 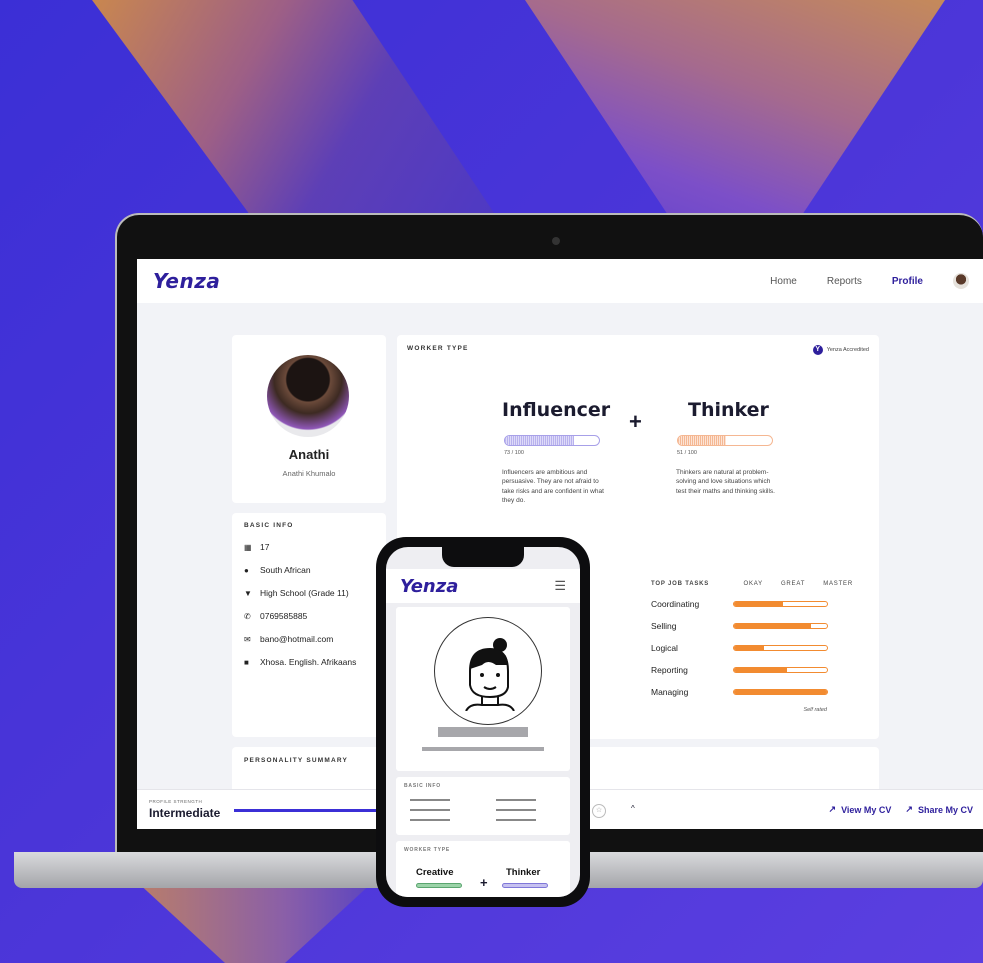 I want to click on info-age-value: 17, so click(x=265, y=547).